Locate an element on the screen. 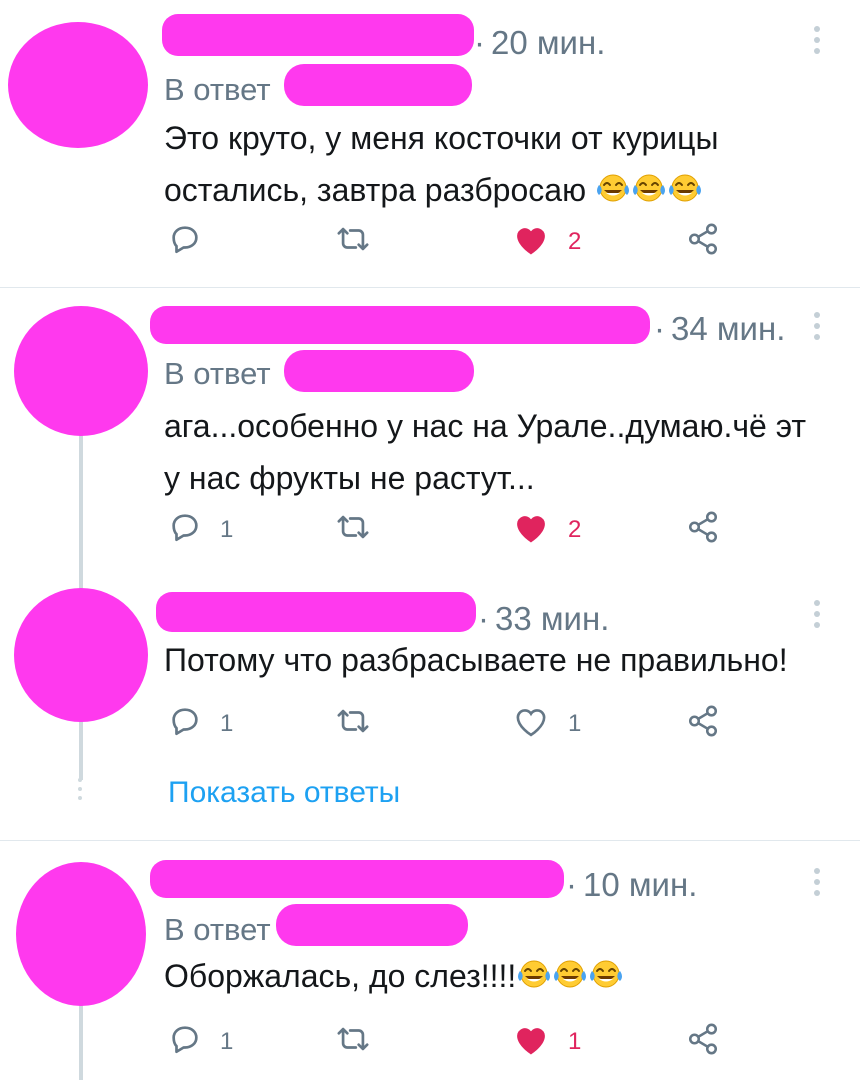 This screenshot has height=1080, width=860. tweet-actions: 2 is located at coordinates (430, 242).